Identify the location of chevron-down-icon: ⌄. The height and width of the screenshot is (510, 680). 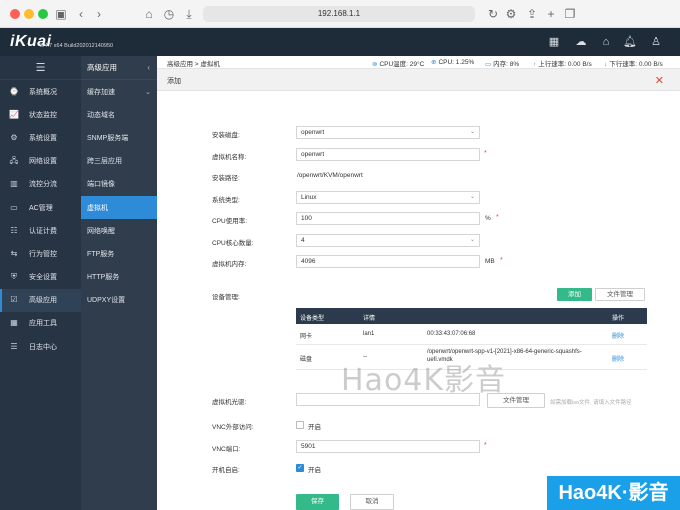
(472, 197).